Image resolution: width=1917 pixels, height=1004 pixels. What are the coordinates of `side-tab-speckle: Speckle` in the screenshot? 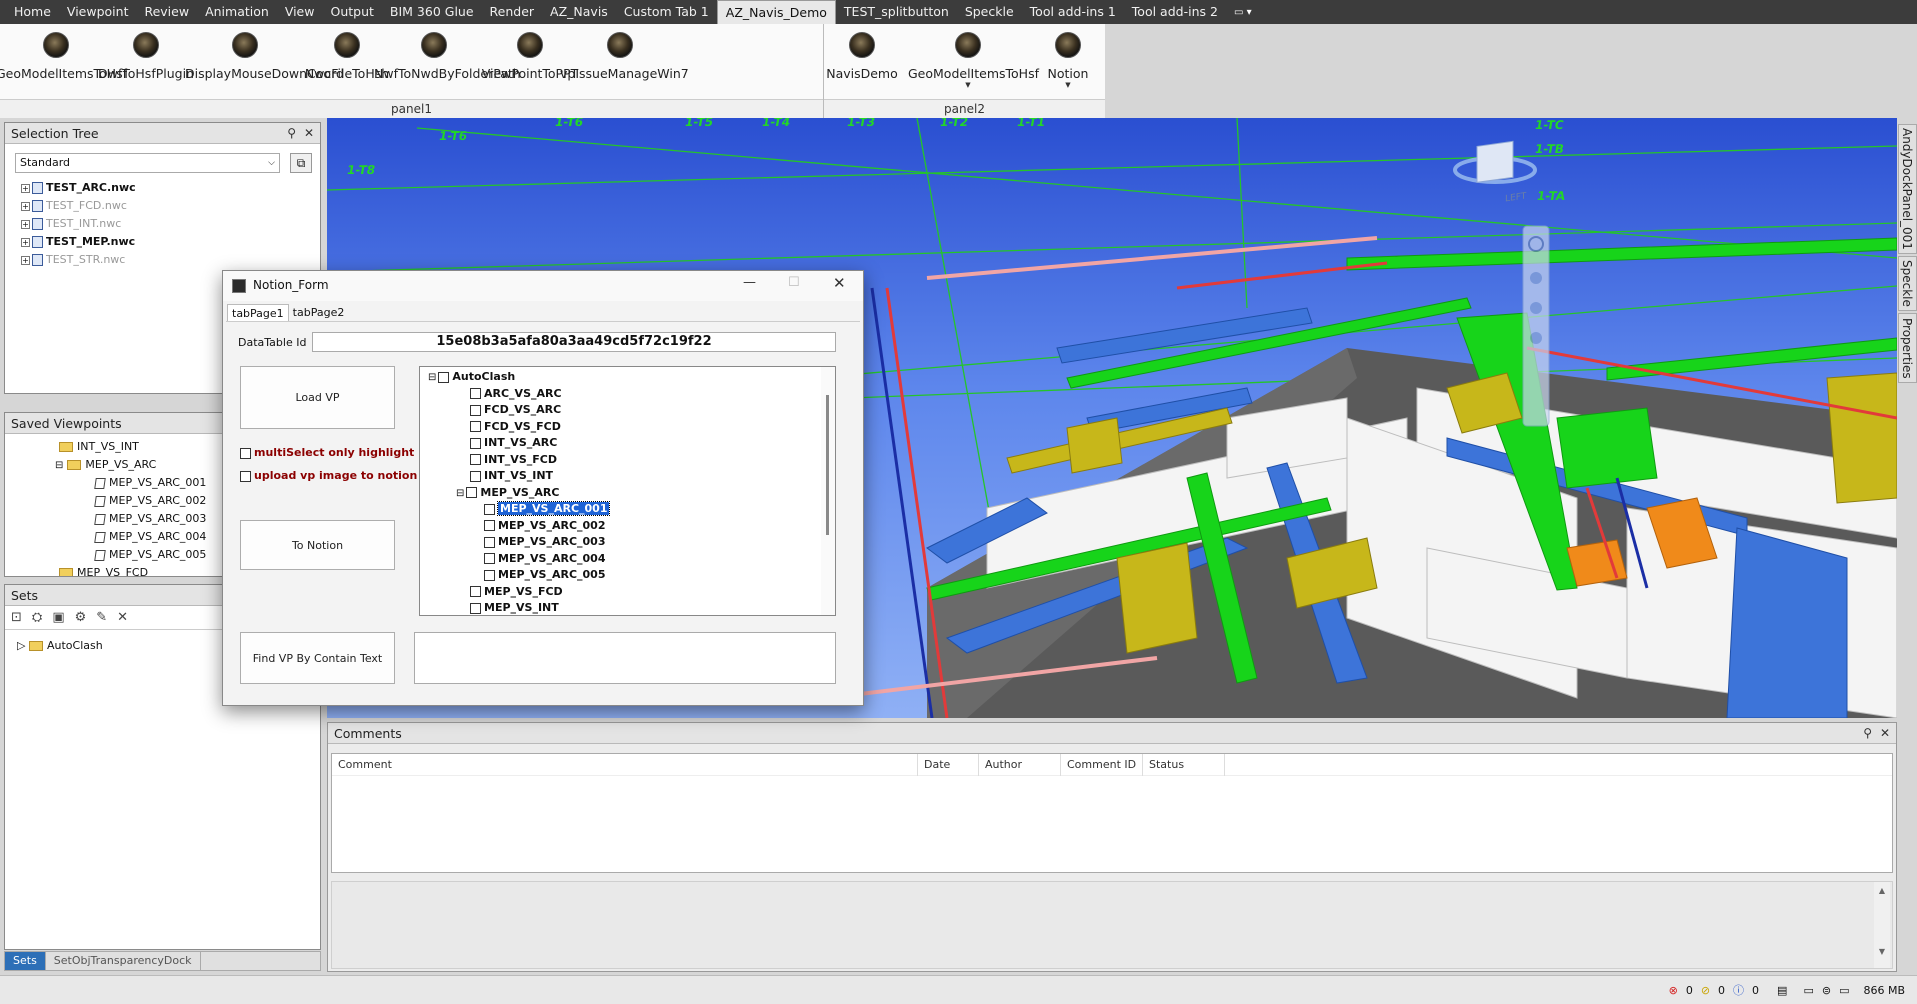 It's located at (1907, 283).